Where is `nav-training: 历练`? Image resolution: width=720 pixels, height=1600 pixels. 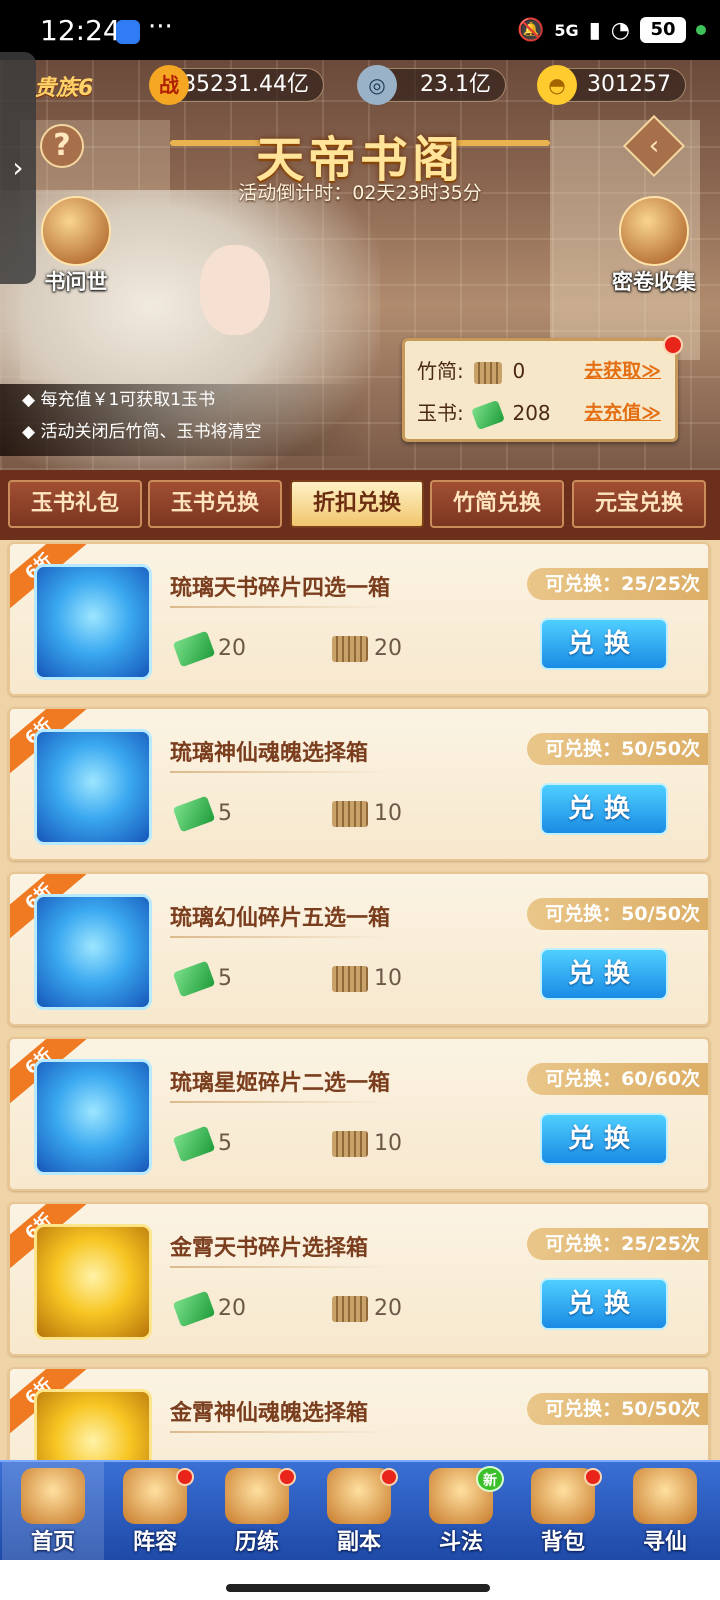
nav-training: 历练 is located at coordinates (257, 1512).